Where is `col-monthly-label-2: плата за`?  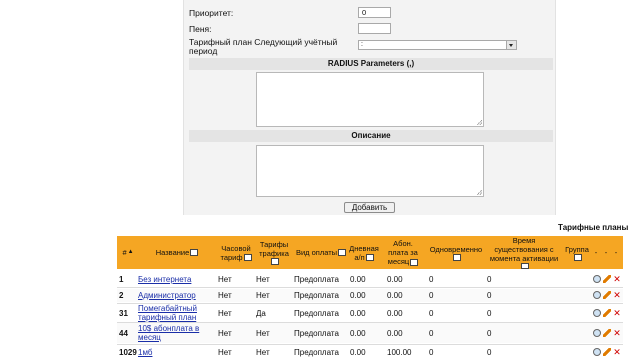
col-monthly-label-2: плата за is located at coordinates (403, 252).